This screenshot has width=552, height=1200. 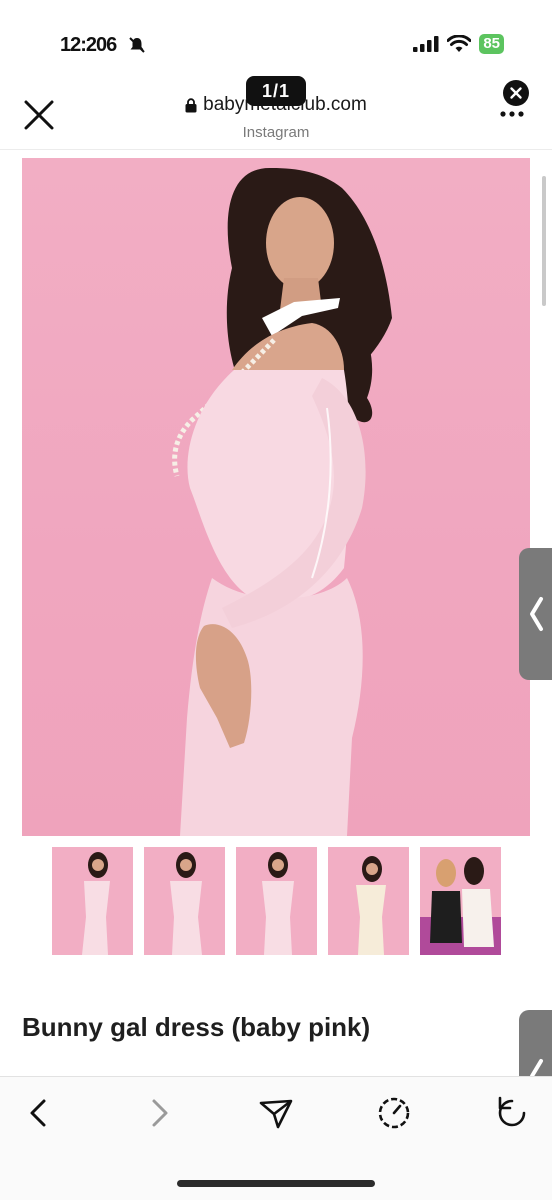 I want to click on status-bar: 12:206 85, so click(x=276, y=39).